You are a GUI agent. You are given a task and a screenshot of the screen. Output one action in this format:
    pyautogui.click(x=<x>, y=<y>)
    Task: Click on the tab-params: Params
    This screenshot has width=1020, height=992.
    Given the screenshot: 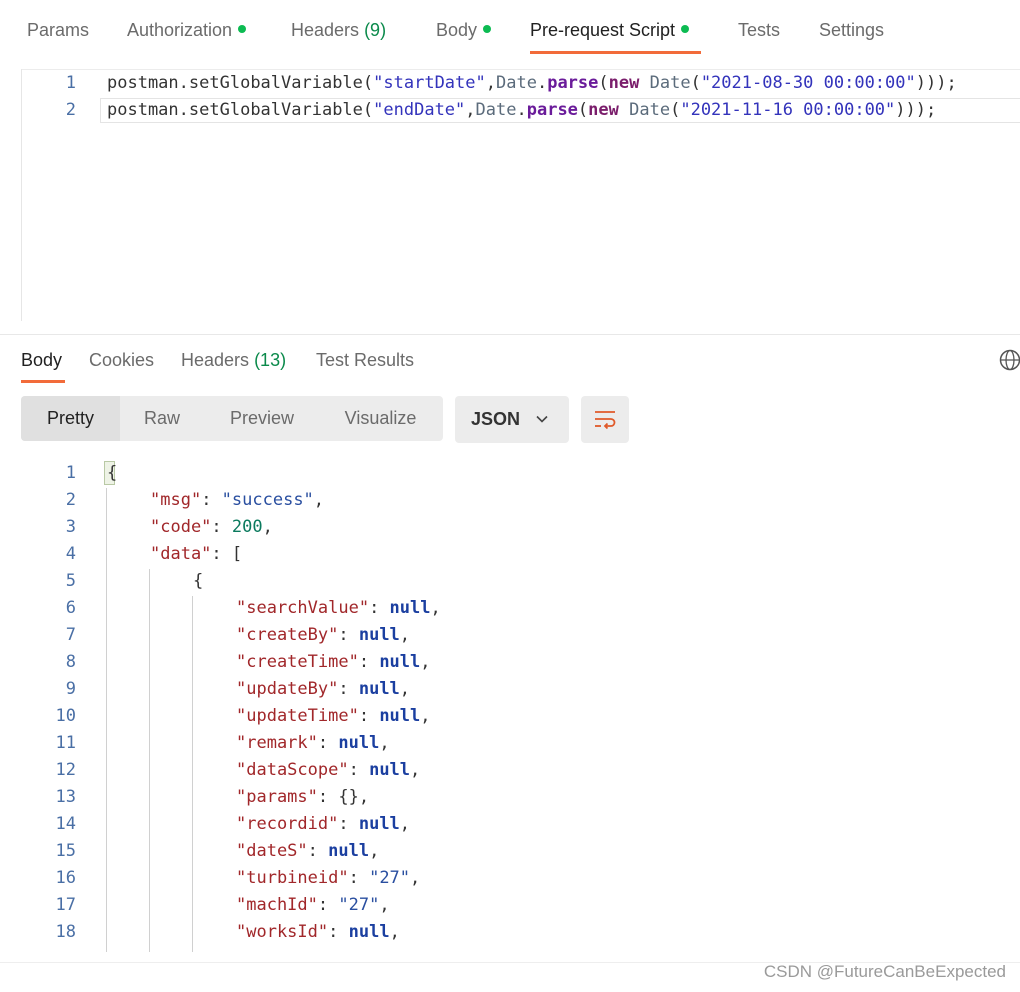 What is the action you would take?
    pyautogui.click(x=58, y=30)
    